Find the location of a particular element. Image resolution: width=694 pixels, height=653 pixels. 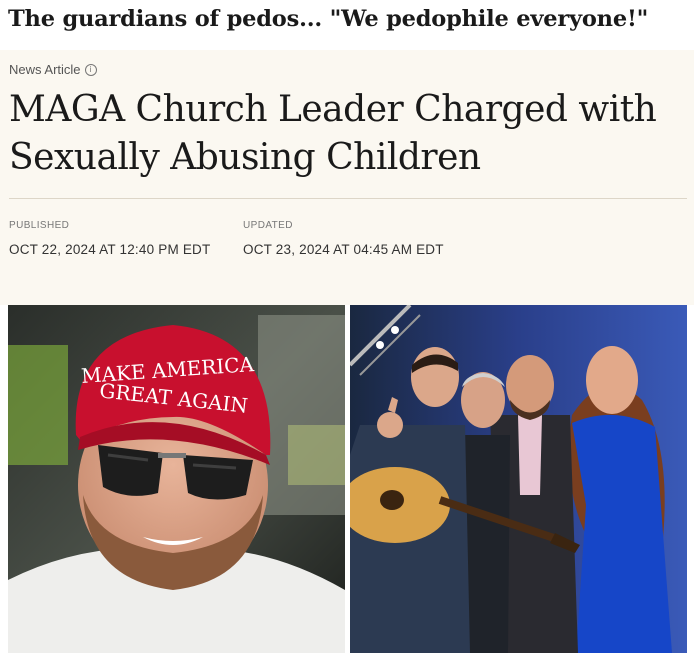

article-category: News Article i is located at coordinates (53, 69).